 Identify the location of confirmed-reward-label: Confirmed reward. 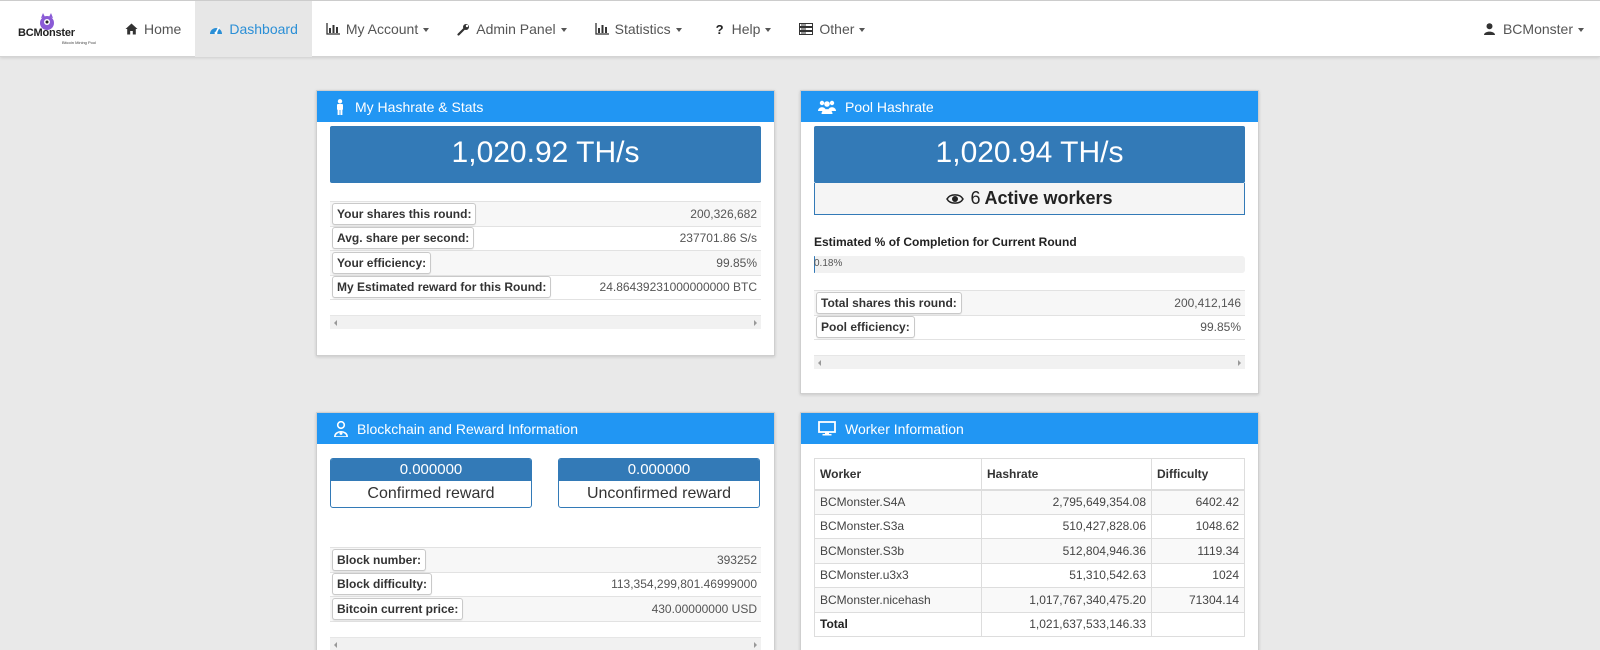
(431, 493).